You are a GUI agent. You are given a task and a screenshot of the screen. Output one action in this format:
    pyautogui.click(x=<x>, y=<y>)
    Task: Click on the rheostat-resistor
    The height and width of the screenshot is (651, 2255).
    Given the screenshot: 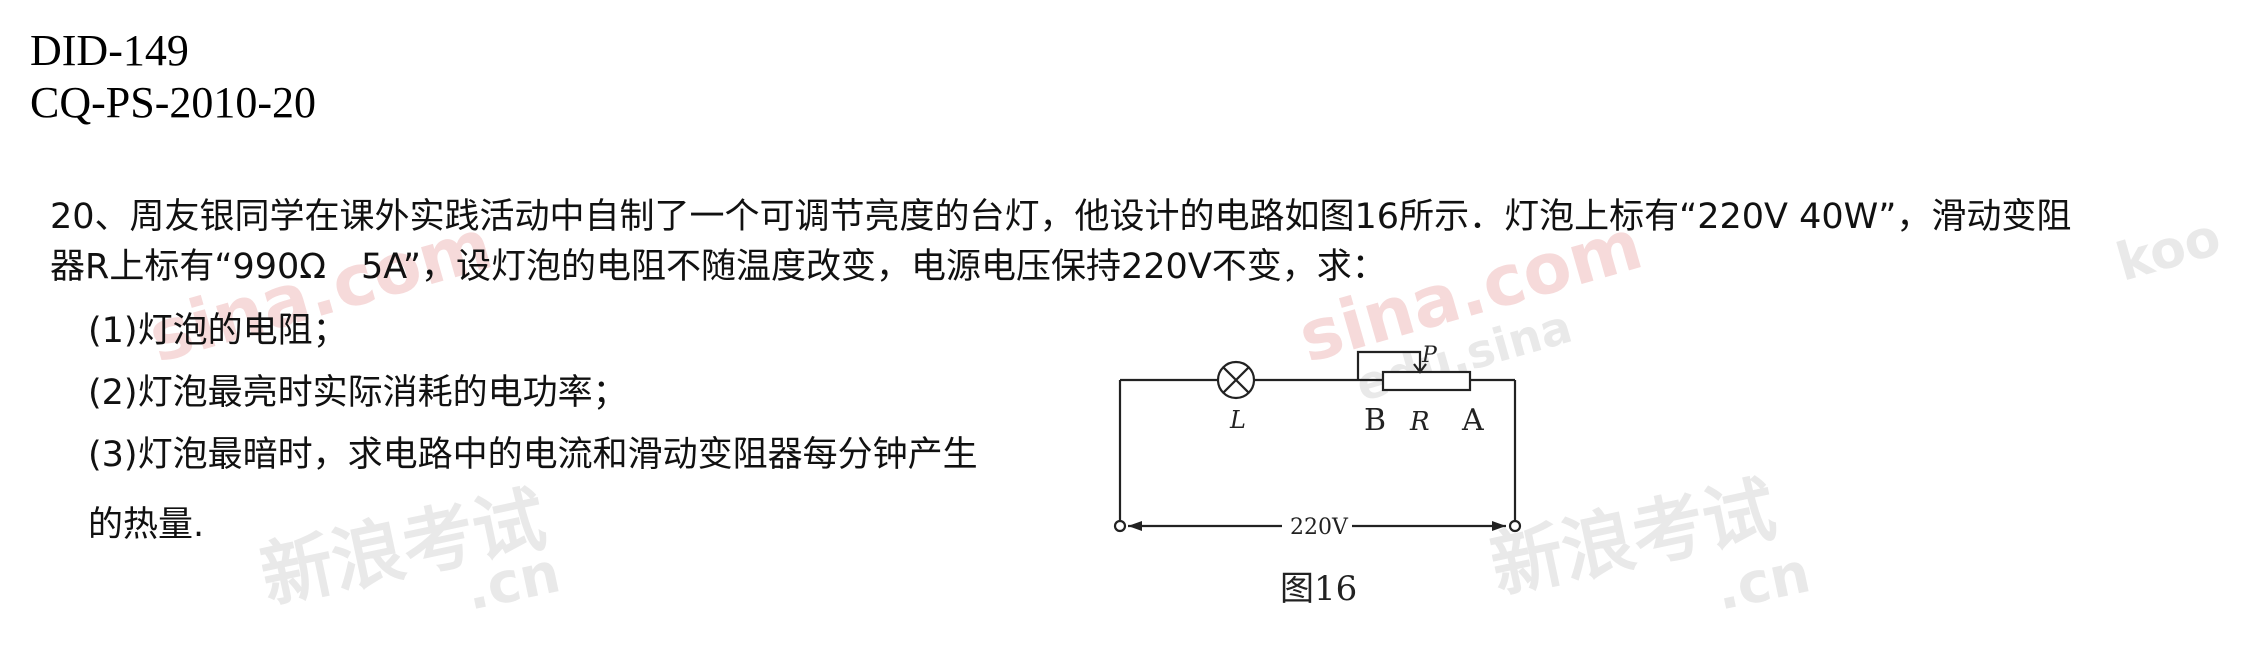 What is the action you would take?
    pyautogui.click(x=1426, y=381)
    